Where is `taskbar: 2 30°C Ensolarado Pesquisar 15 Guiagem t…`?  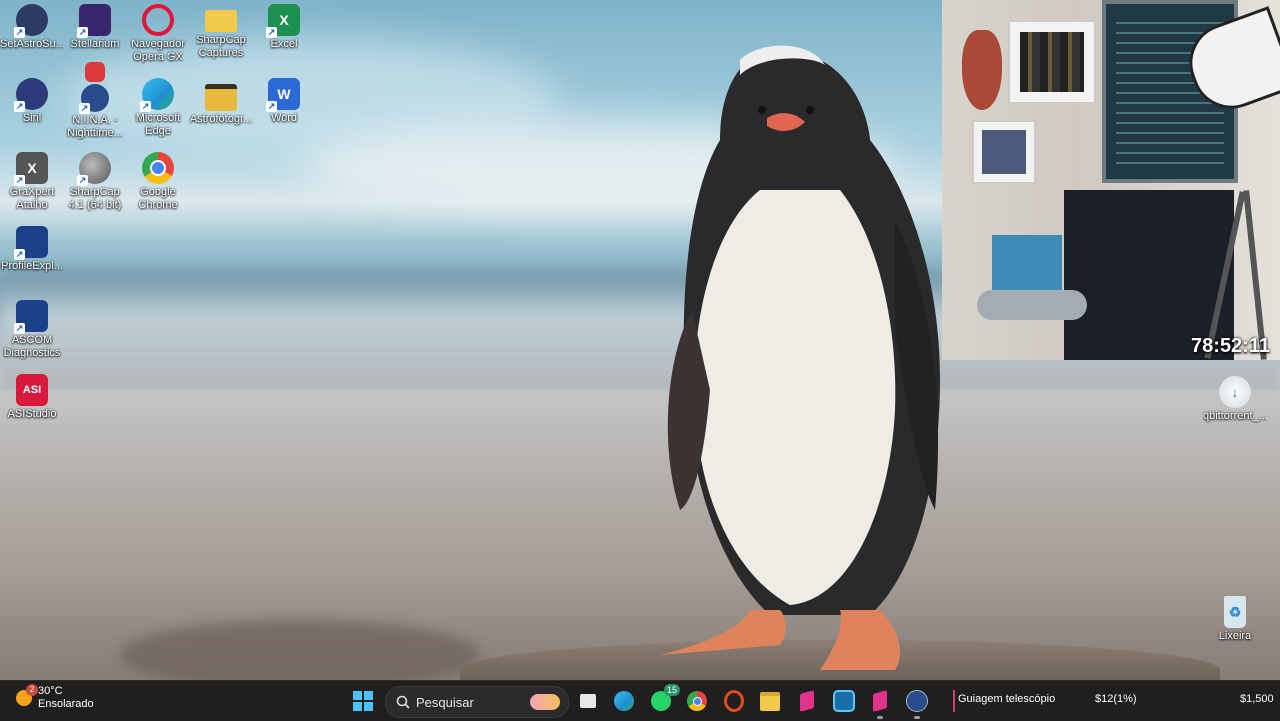
taskbar: 2 30°C Ensolarado Pesquisar 15 Guiagem t… is located at coordinates (640, 700).